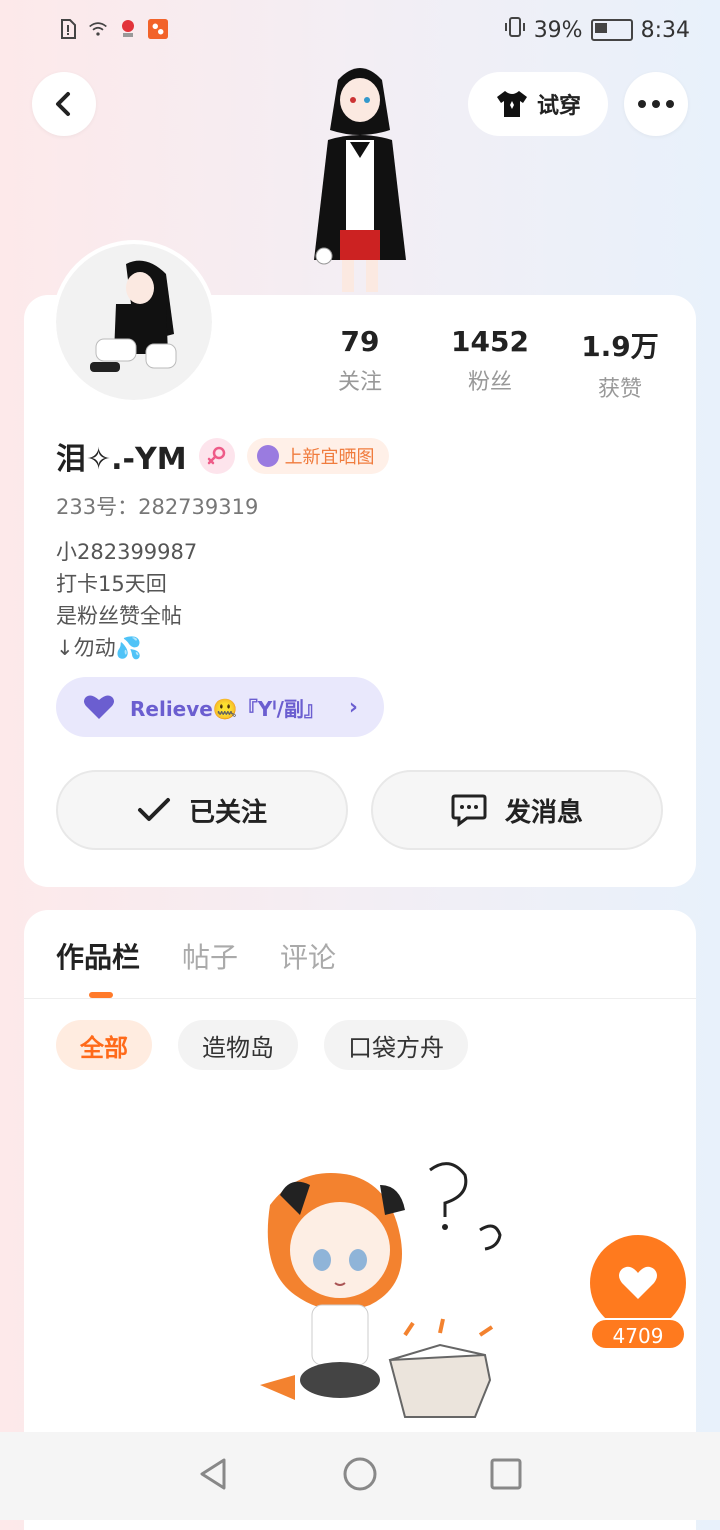  Describe the element at coordinates (543, 812) in the screenshot. I see `message-label: 发消息` at that location.